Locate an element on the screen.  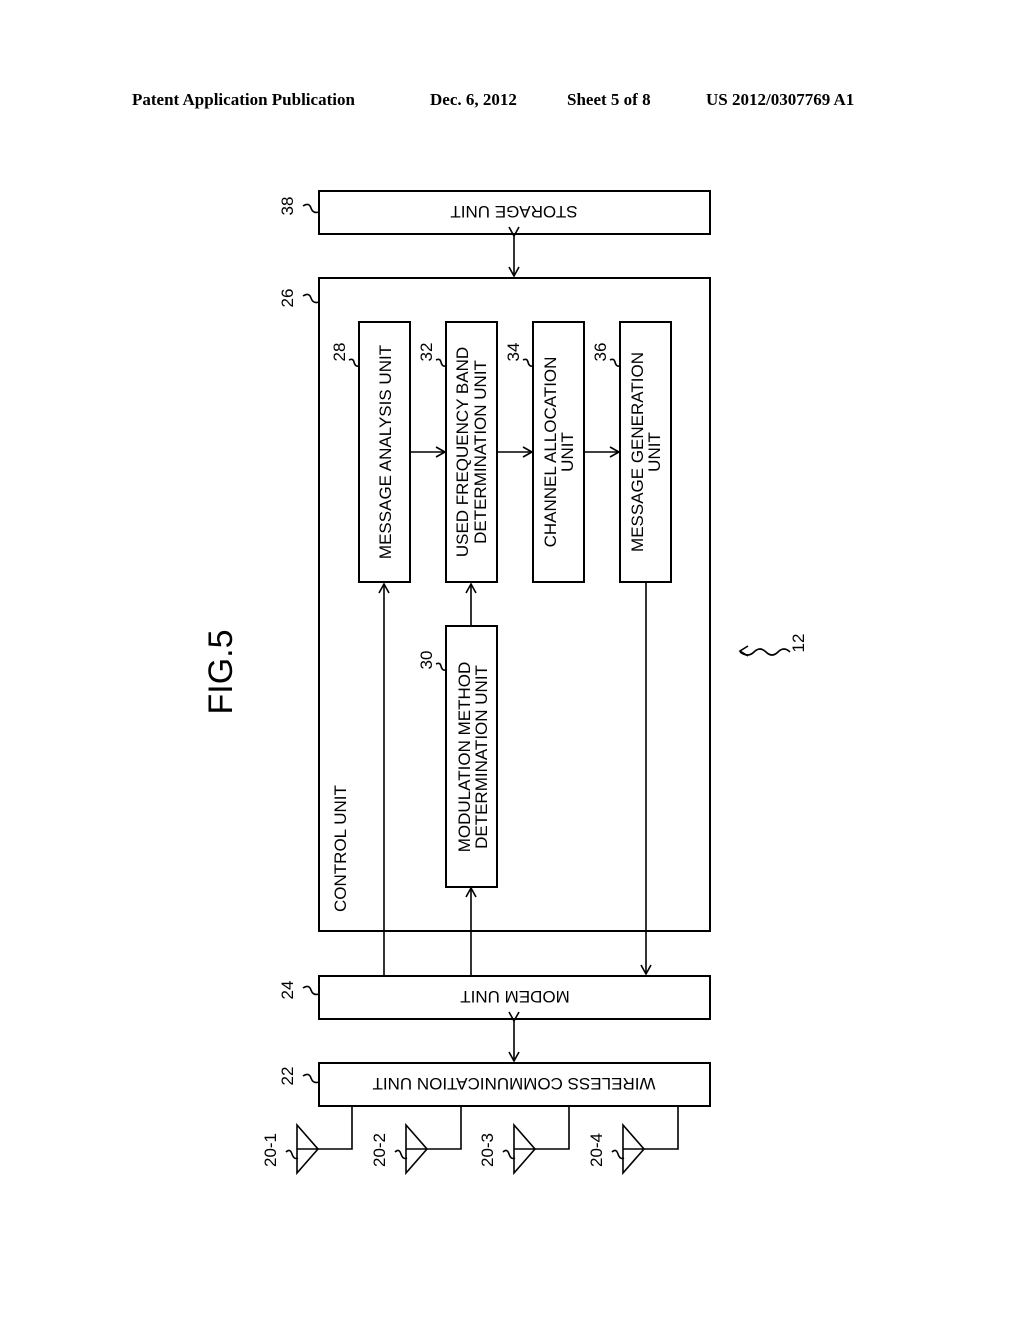
modem-unit-label: MODEM UNIT is located at coordinates (515, 996).